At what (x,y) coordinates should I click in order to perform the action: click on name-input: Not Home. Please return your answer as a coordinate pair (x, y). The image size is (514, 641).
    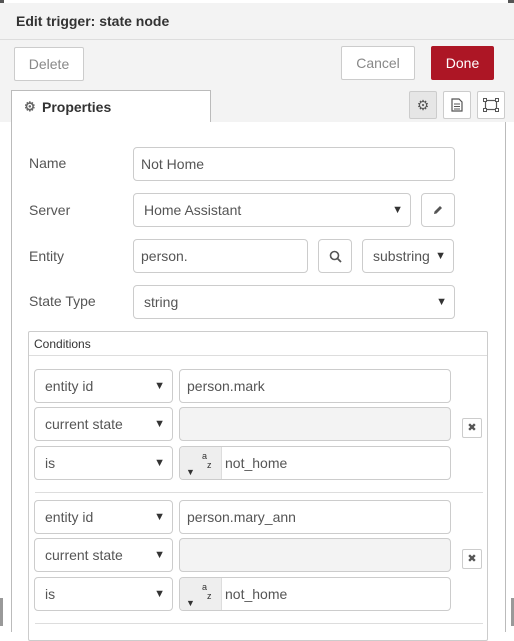
    Looking at the image, I should click on (294, 164).